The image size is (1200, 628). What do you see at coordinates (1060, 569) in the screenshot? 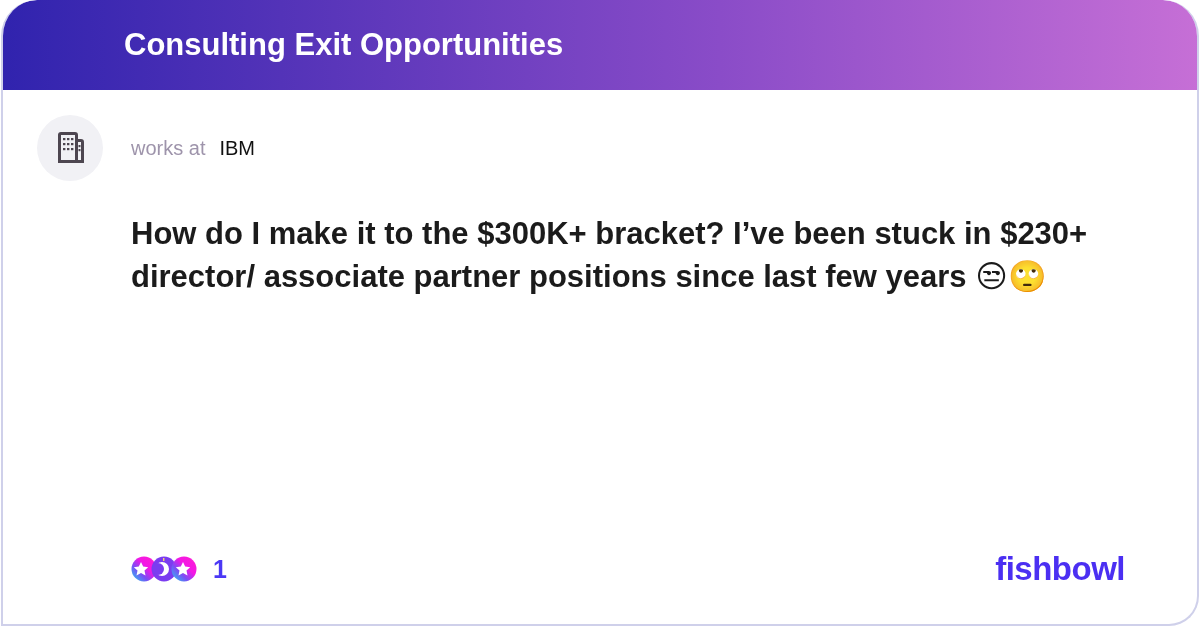
I see `fishbowl-logo: fishbowl` at bounding box center [1060, 569].